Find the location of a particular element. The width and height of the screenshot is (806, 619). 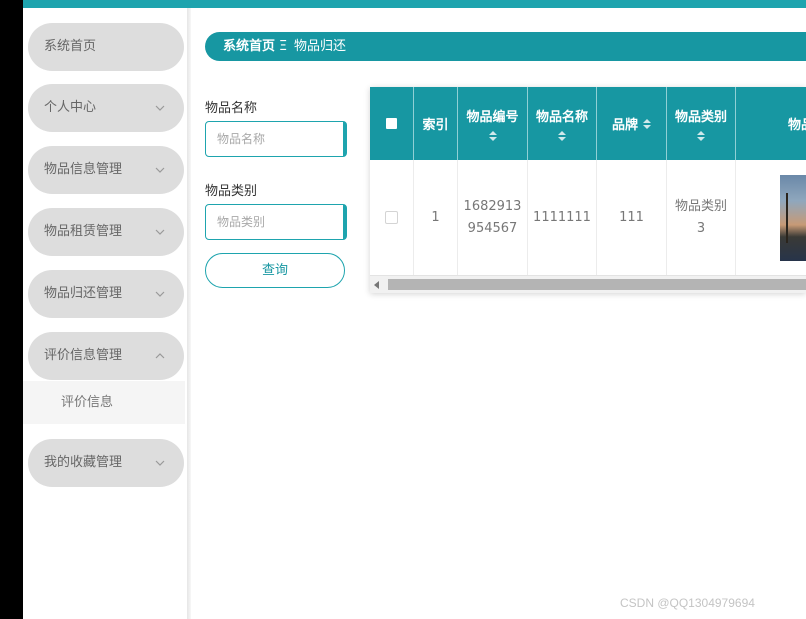

header-category-label: 物品类别 is located at coordinates (700, 117).